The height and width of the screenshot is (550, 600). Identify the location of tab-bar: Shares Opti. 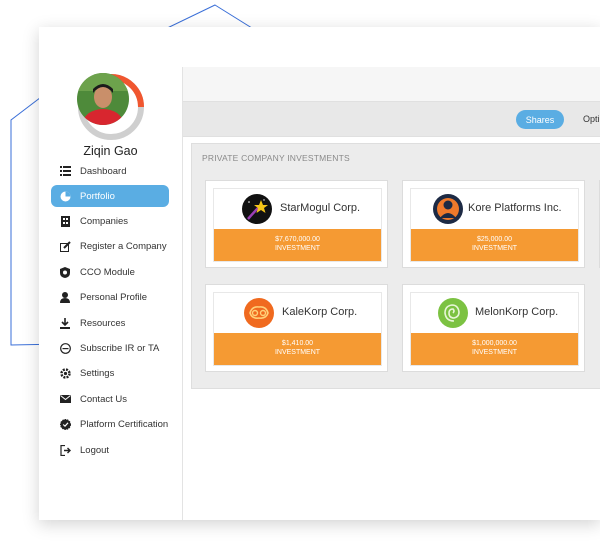
(391, 119).